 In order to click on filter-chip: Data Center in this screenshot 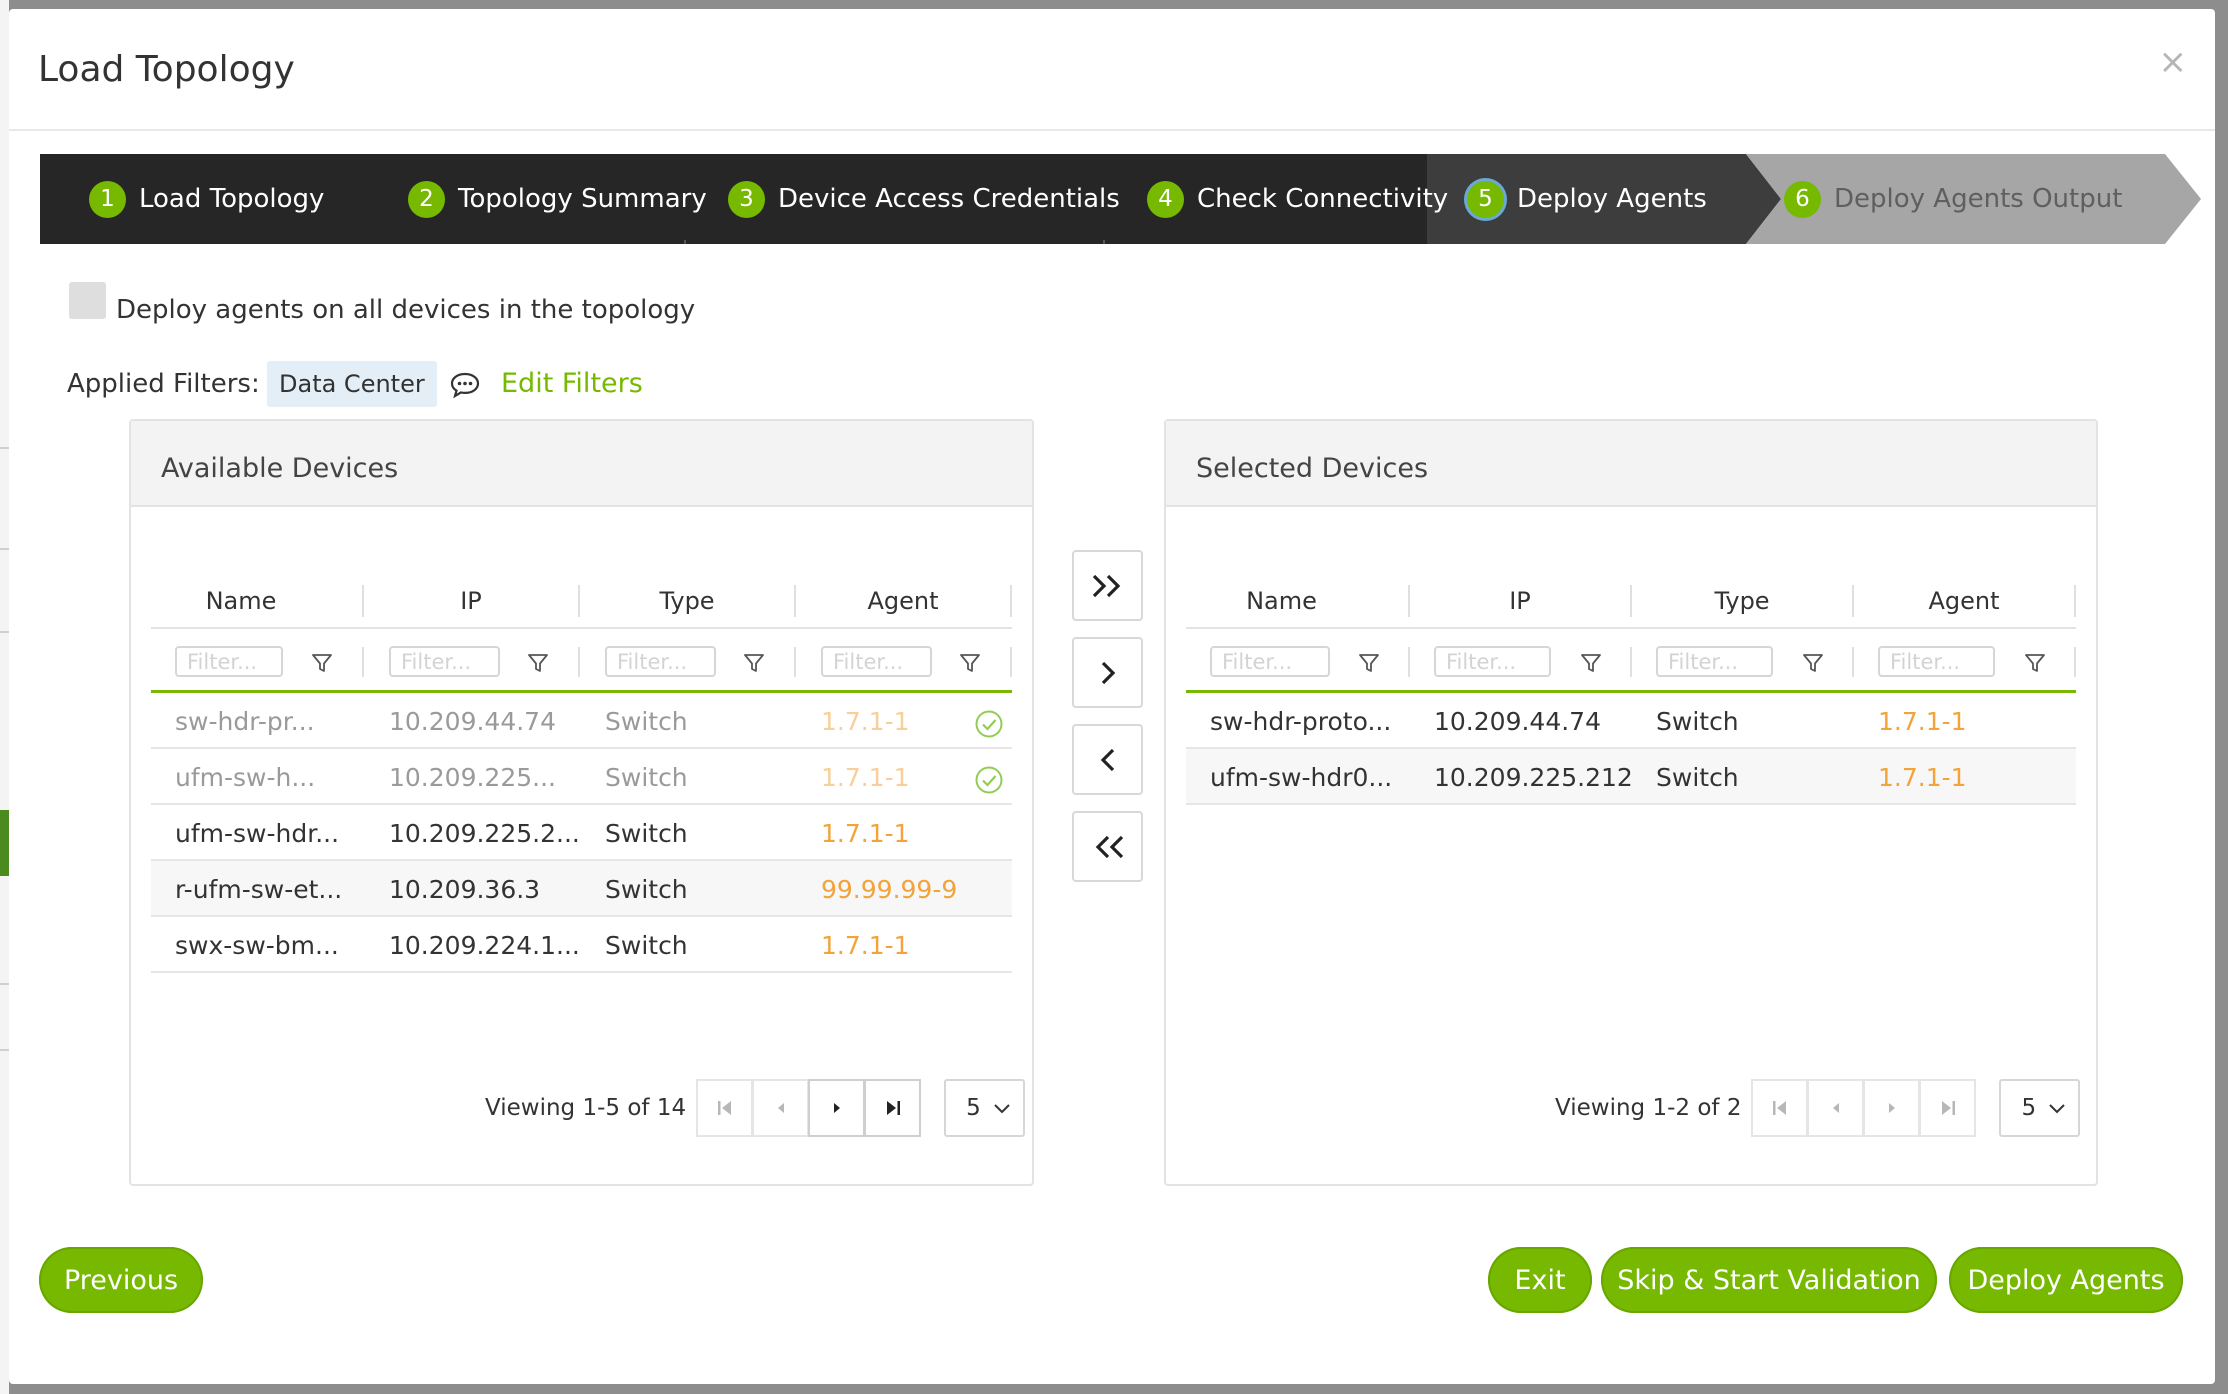, I will do `click(352, 384)`.